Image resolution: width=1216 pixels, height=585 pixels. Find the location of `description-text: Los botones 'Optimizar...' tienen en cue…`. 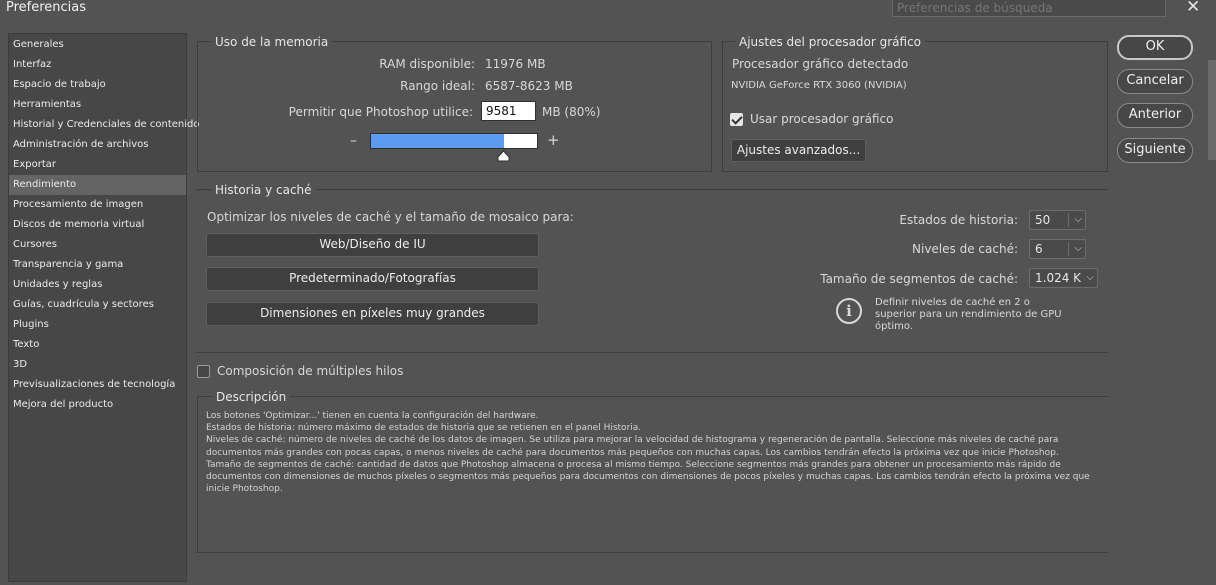

description-text: Los botones 'Optimizar...' tienen en cue… is located at coordinates (651, 452).